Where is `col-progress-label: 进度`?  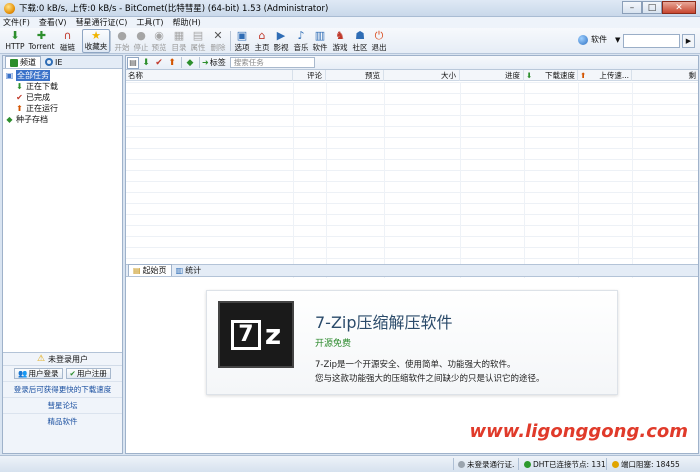 col-progress-label: 进度 is located at coordinates (512, 75).